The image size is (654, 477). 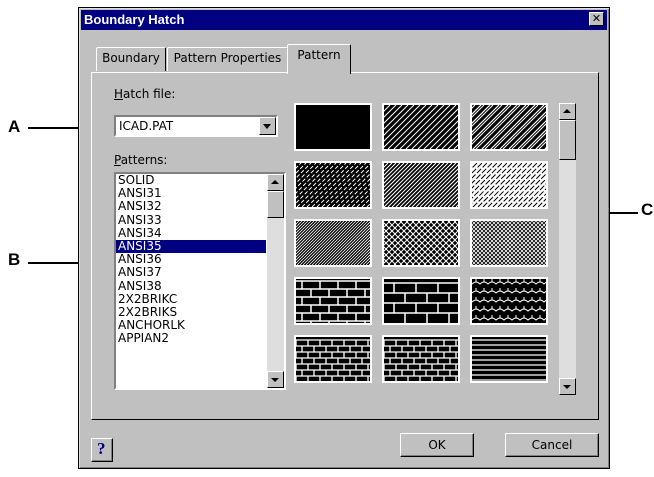 I want to click on tab-boundary-label: Boundary, so click(x=131, y=58).